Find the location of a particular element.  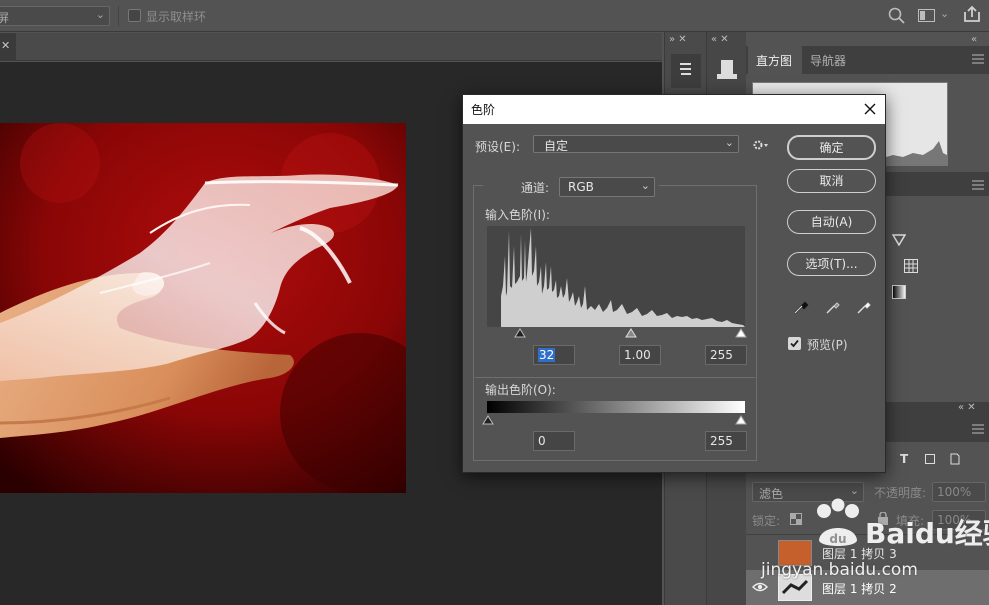

output-levels-label: 输出色阶(O): is located at coordinates (520, 390).